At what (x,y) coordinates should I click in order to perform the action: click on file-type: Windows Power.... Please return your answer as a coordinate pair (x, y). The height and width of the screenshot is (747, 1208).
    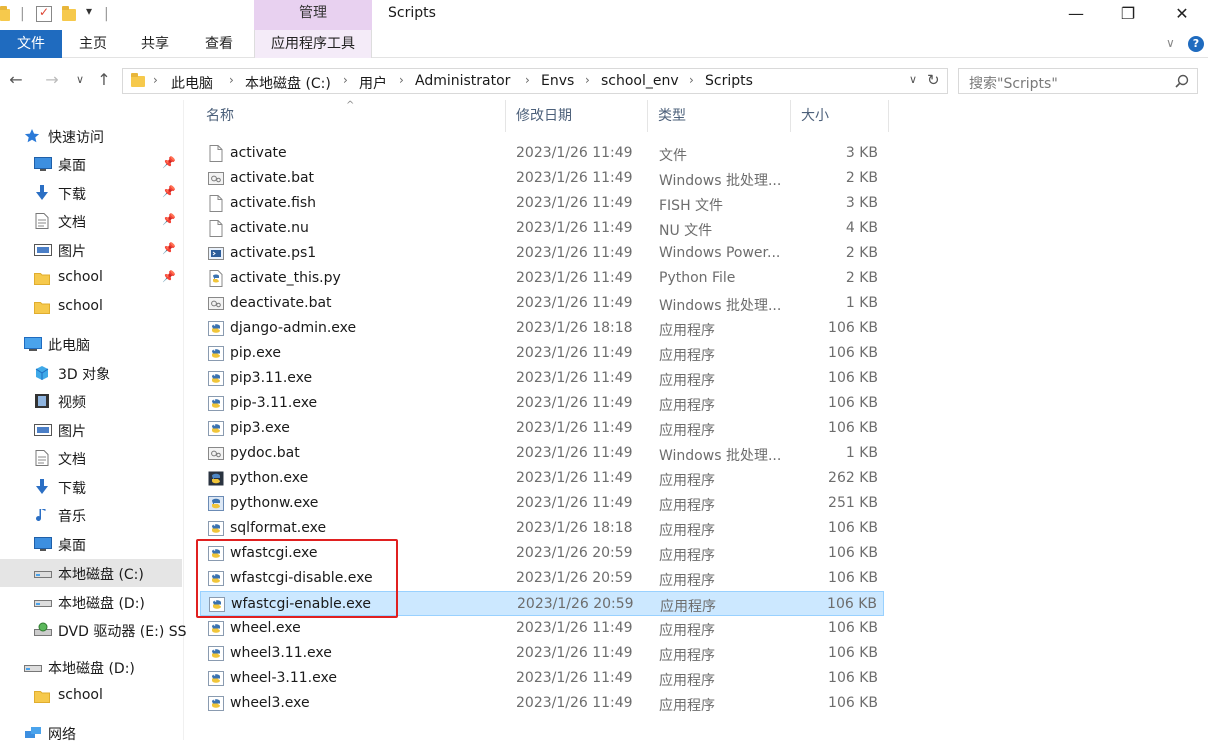
    Looking at the image, I should click on (720, 253).